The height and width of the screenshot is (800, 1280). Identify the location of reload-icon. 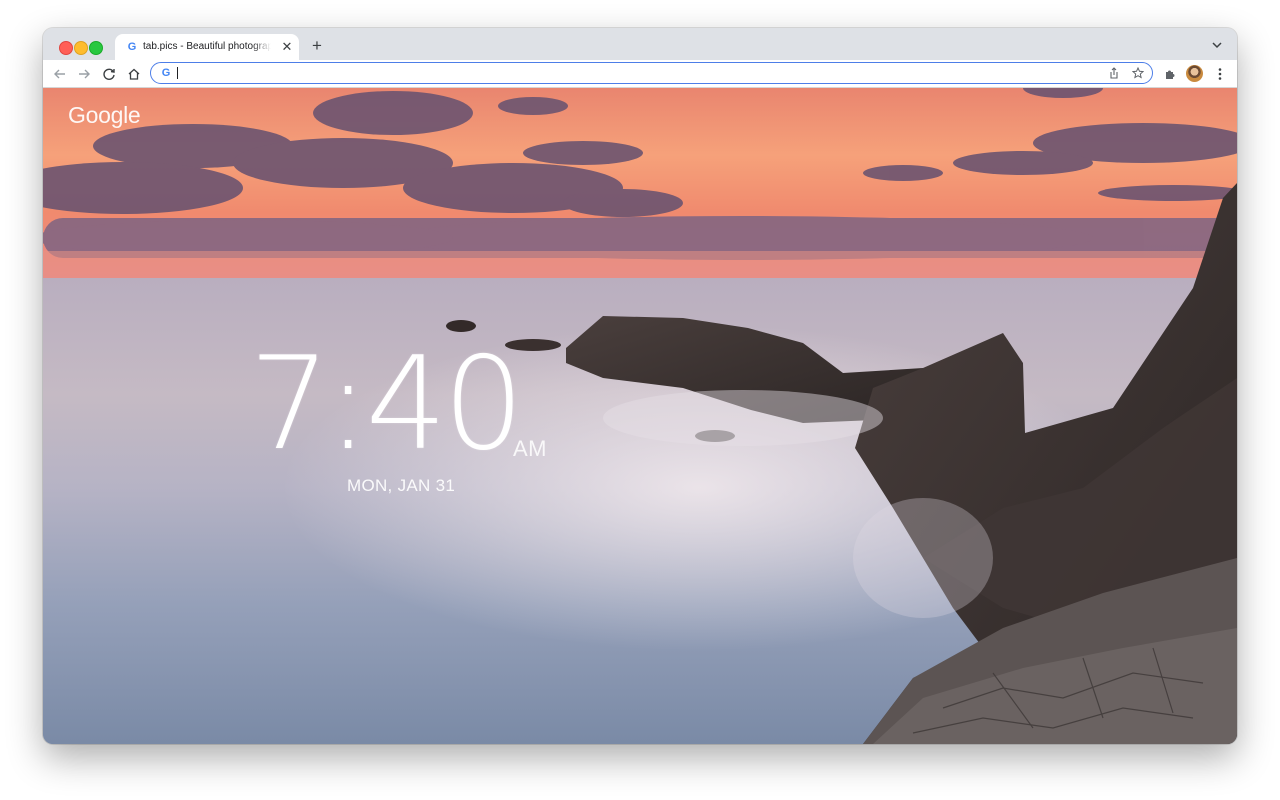
(109, 74).